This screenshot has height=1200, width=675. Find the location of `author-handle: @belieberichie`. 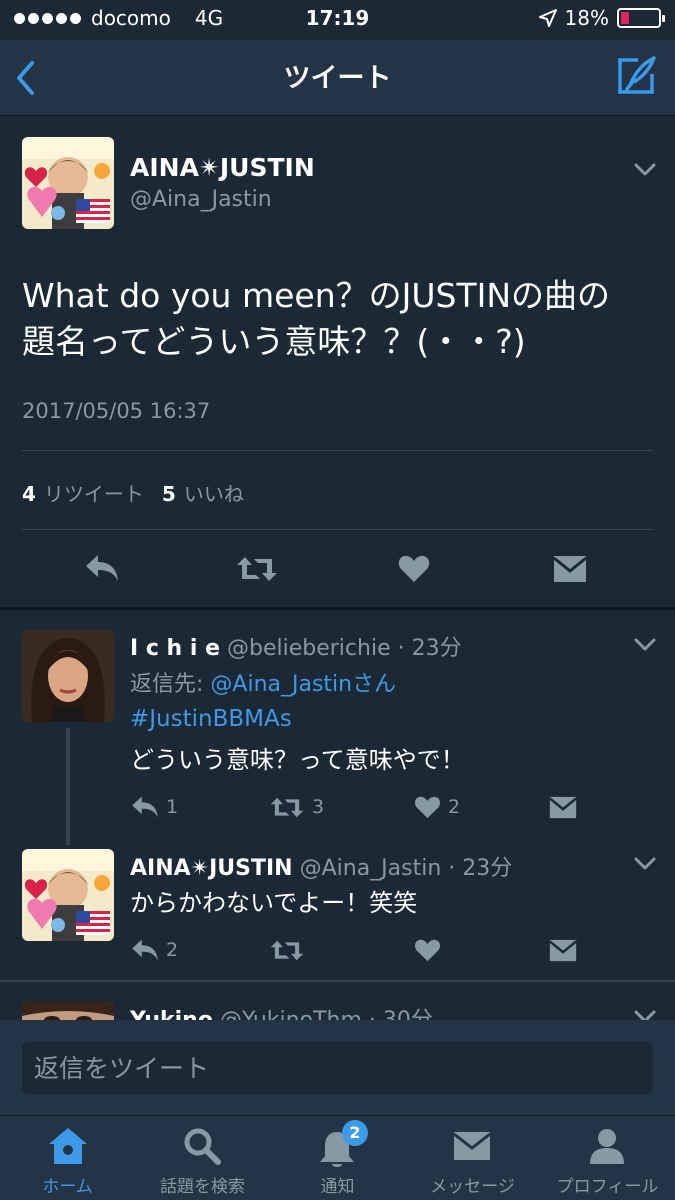

author-handle: @belieberichie is located at coordinates (309, 648).